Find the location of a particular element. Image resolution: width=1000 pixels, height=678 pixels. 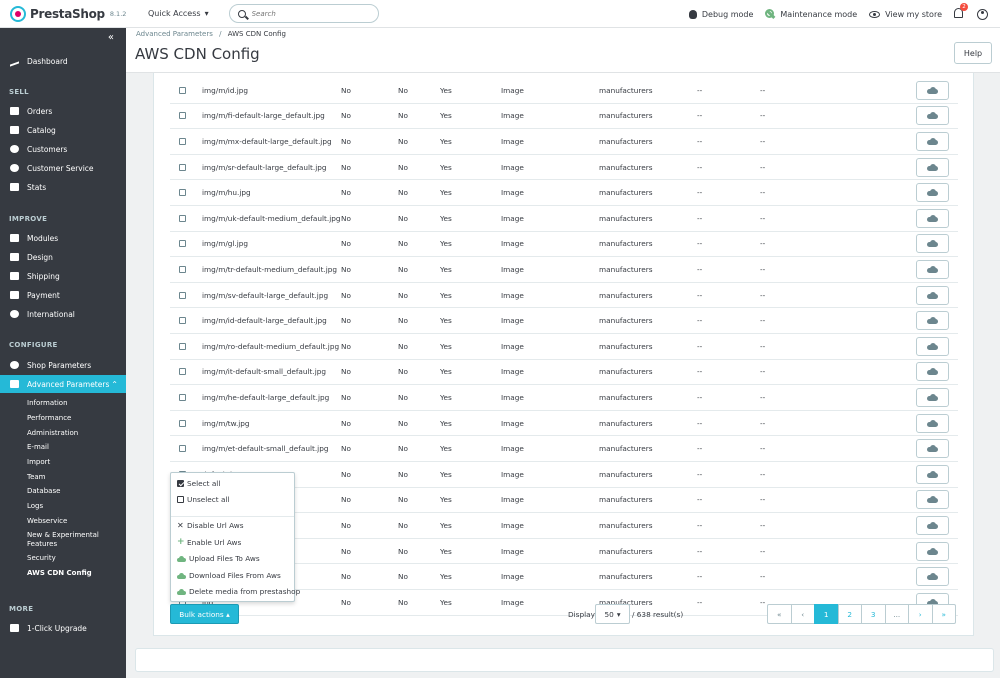

logo: PrestaShop 8.1.2 is located at coordinates (73, 13).